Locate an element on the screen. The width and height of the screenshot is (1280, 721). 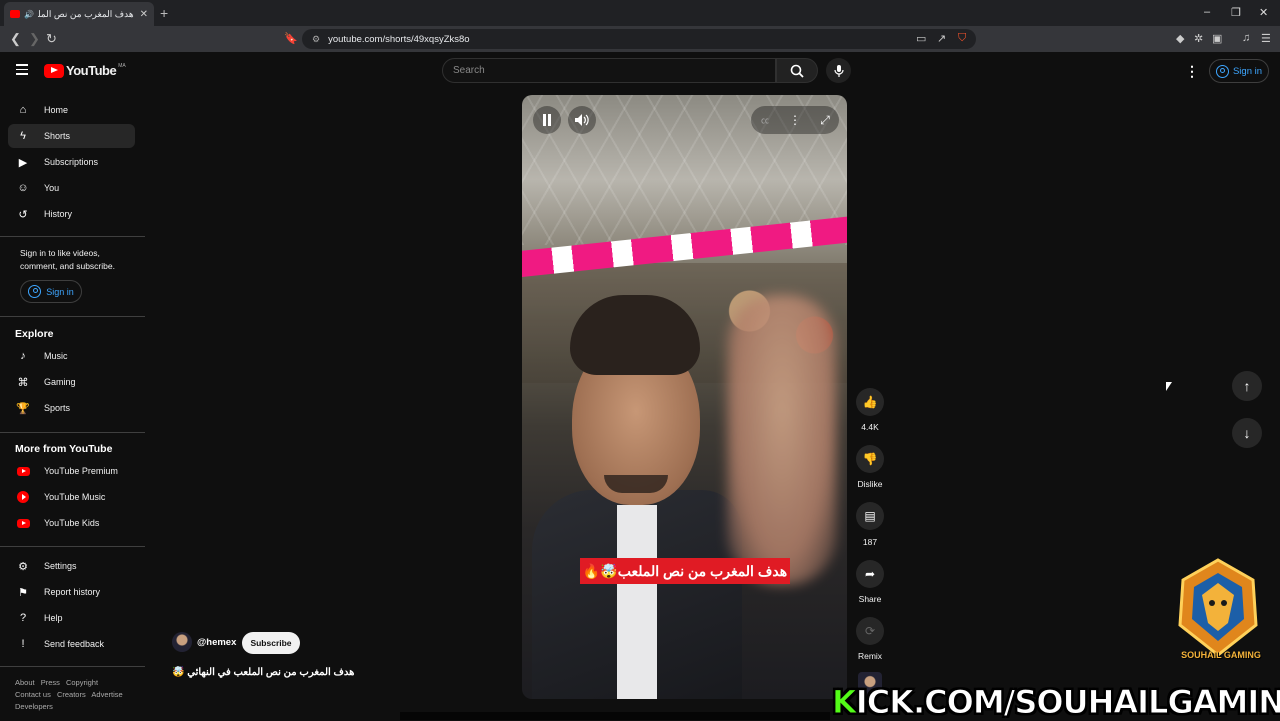
search-icon is located at coordinates (797, 71).